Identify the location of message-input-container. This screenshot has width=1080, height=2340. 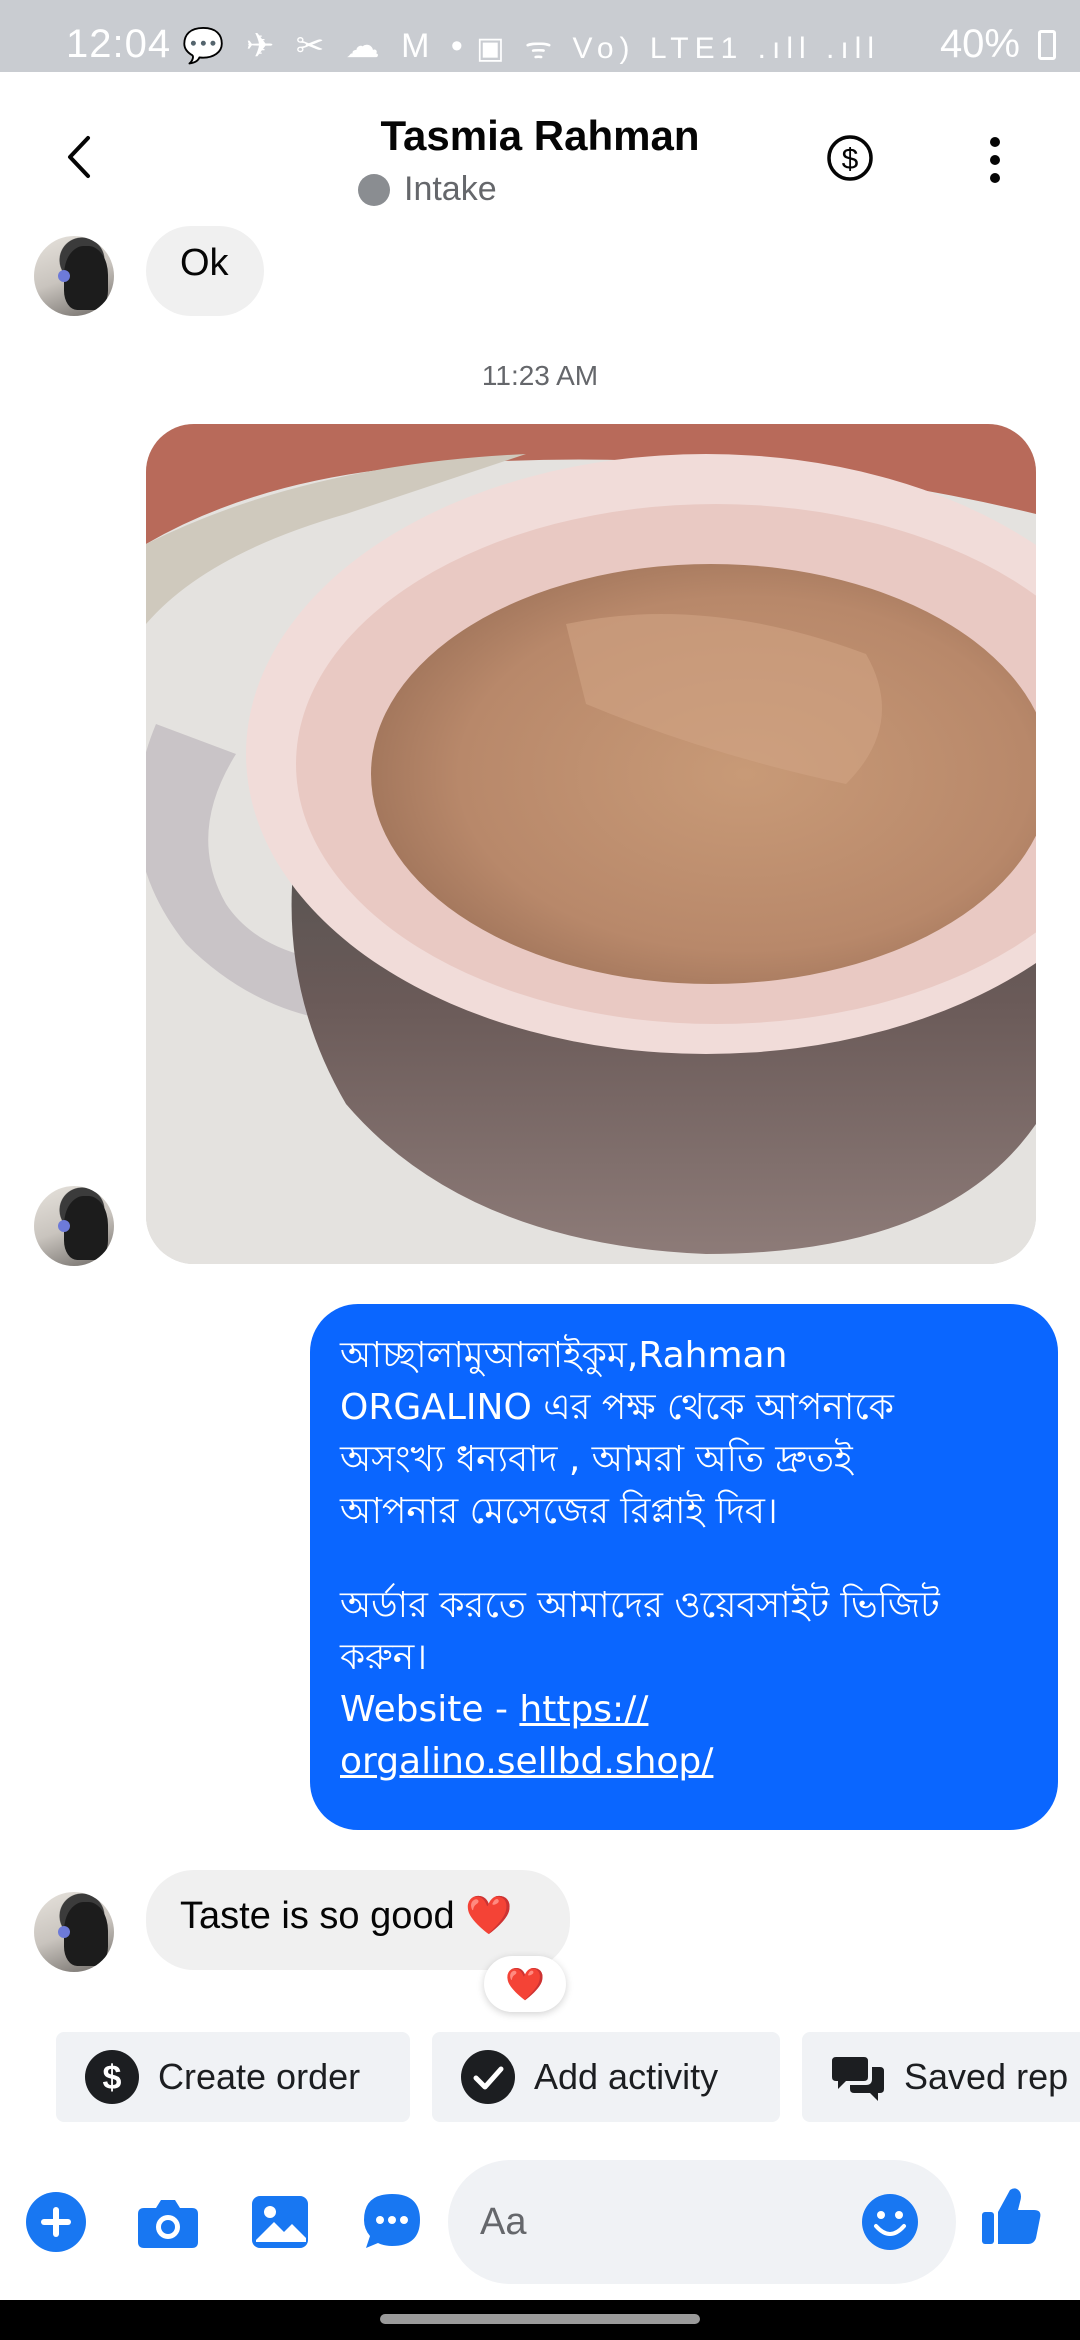
(702, 2222).